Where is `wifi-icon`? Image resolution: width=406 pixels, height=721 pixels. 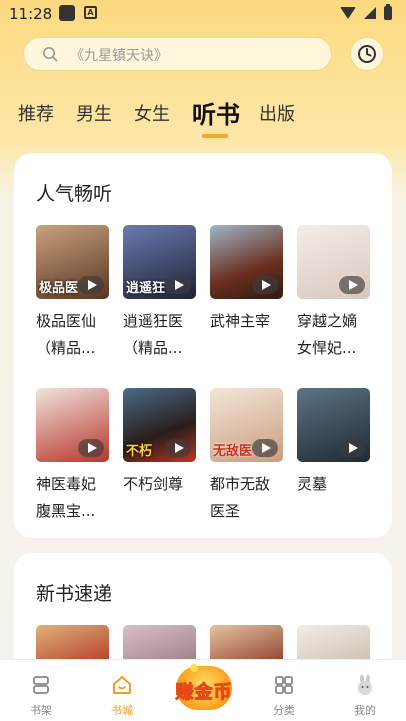 wifi-icon is located at coordinates (348, 13).